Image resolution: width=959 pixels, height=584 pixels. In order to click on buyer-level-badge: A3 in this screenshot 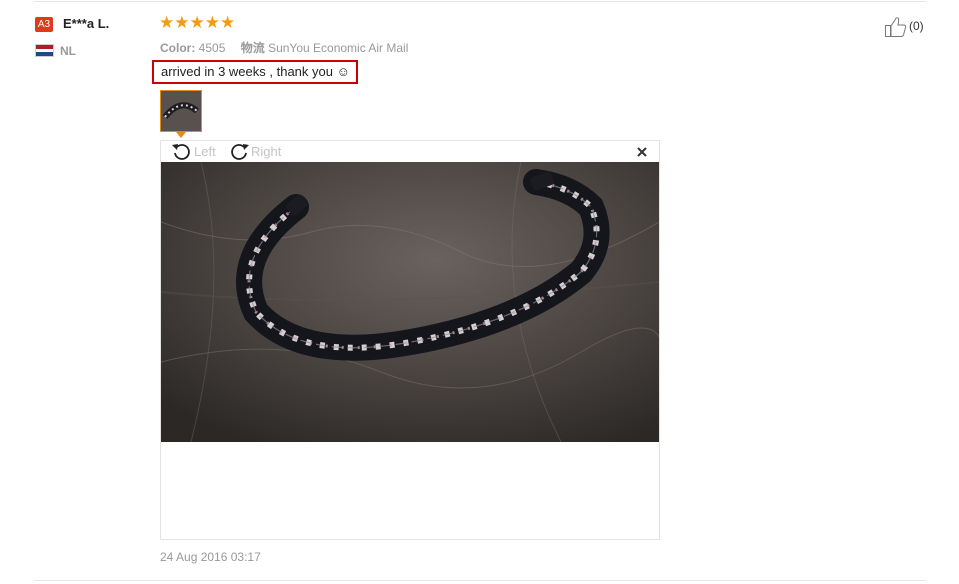, I will do `click(44, 24)`.